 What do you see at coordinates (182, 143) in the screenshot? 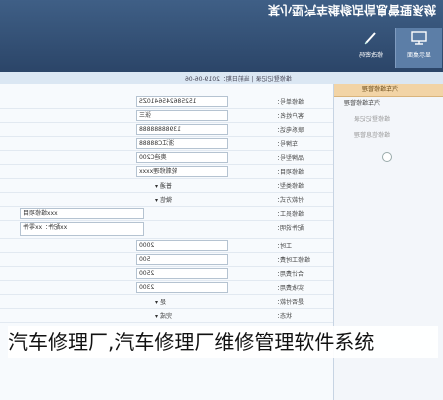
I see `plate-number-field: 浙江C88888` at bounding box center [182, 143].